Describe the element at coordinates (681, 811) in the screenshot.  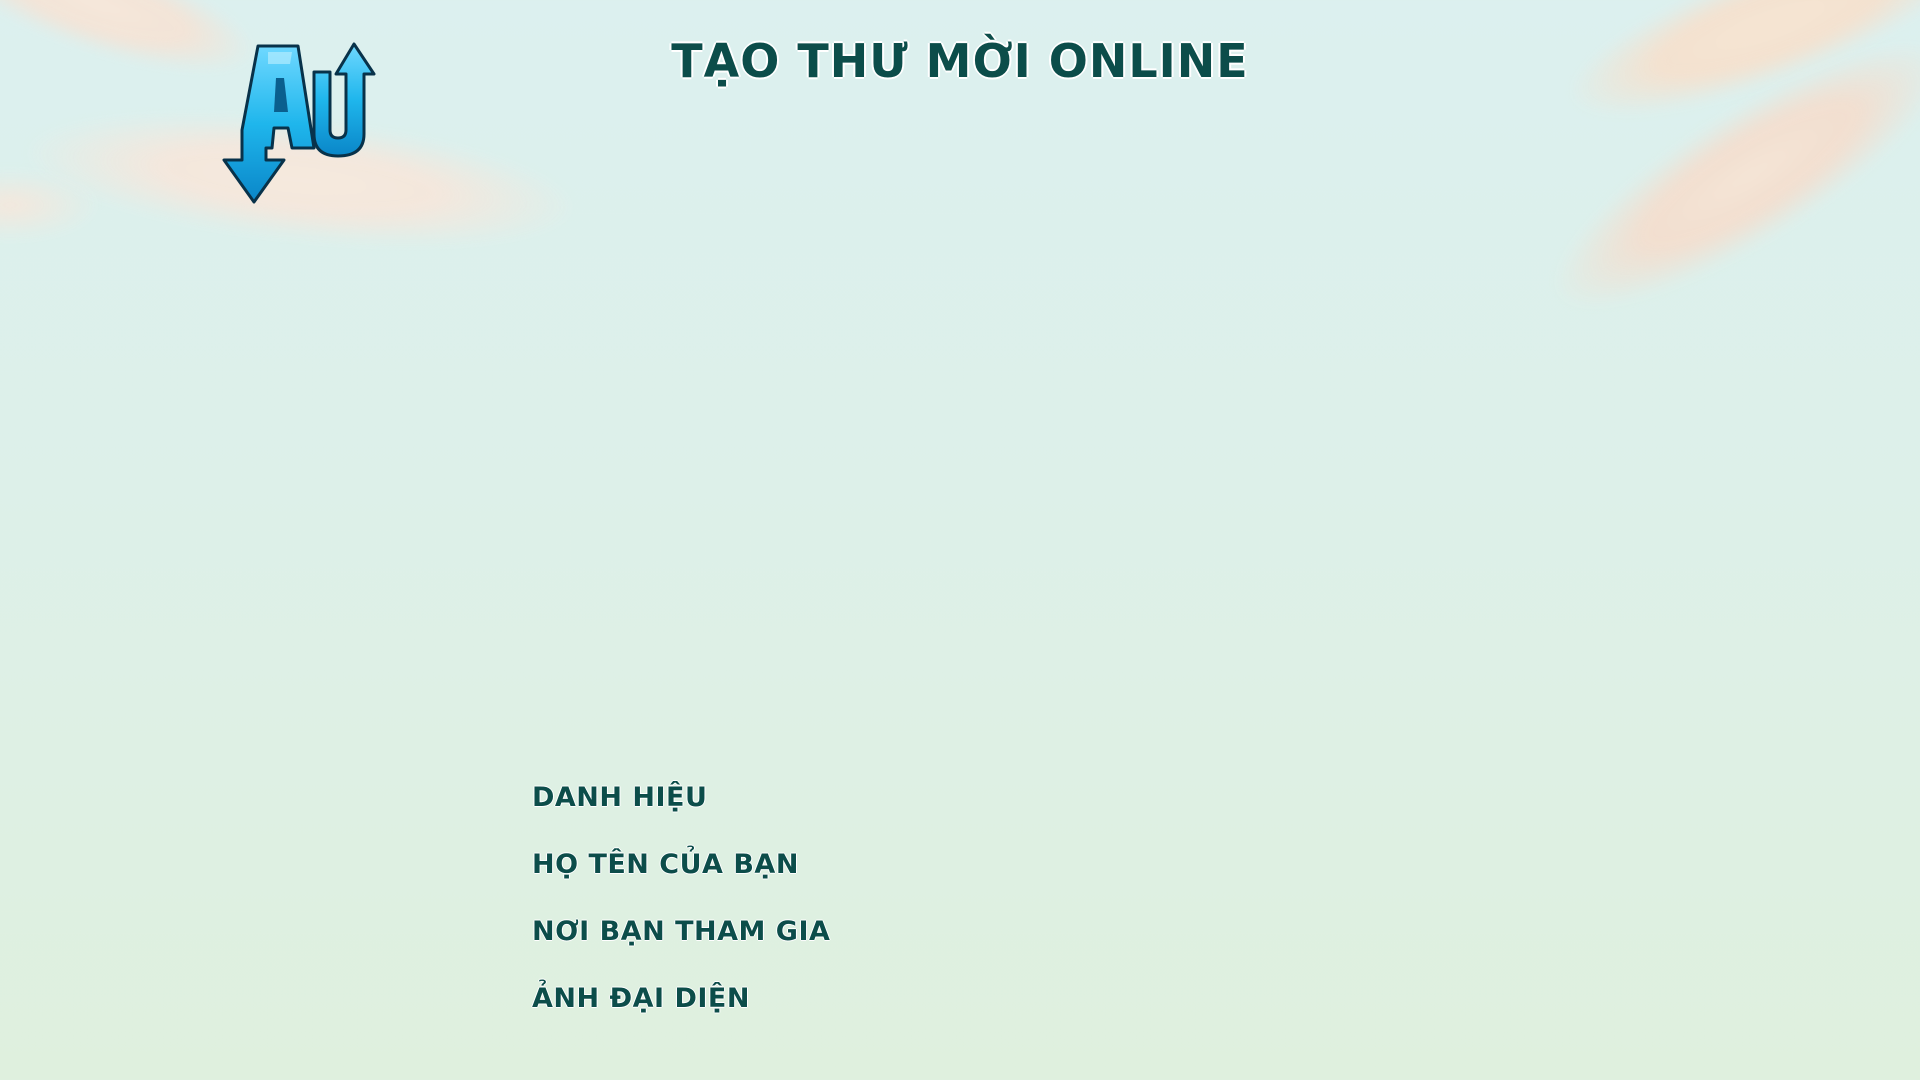
I see `field-label-title: DANH HIỆU` at that location.